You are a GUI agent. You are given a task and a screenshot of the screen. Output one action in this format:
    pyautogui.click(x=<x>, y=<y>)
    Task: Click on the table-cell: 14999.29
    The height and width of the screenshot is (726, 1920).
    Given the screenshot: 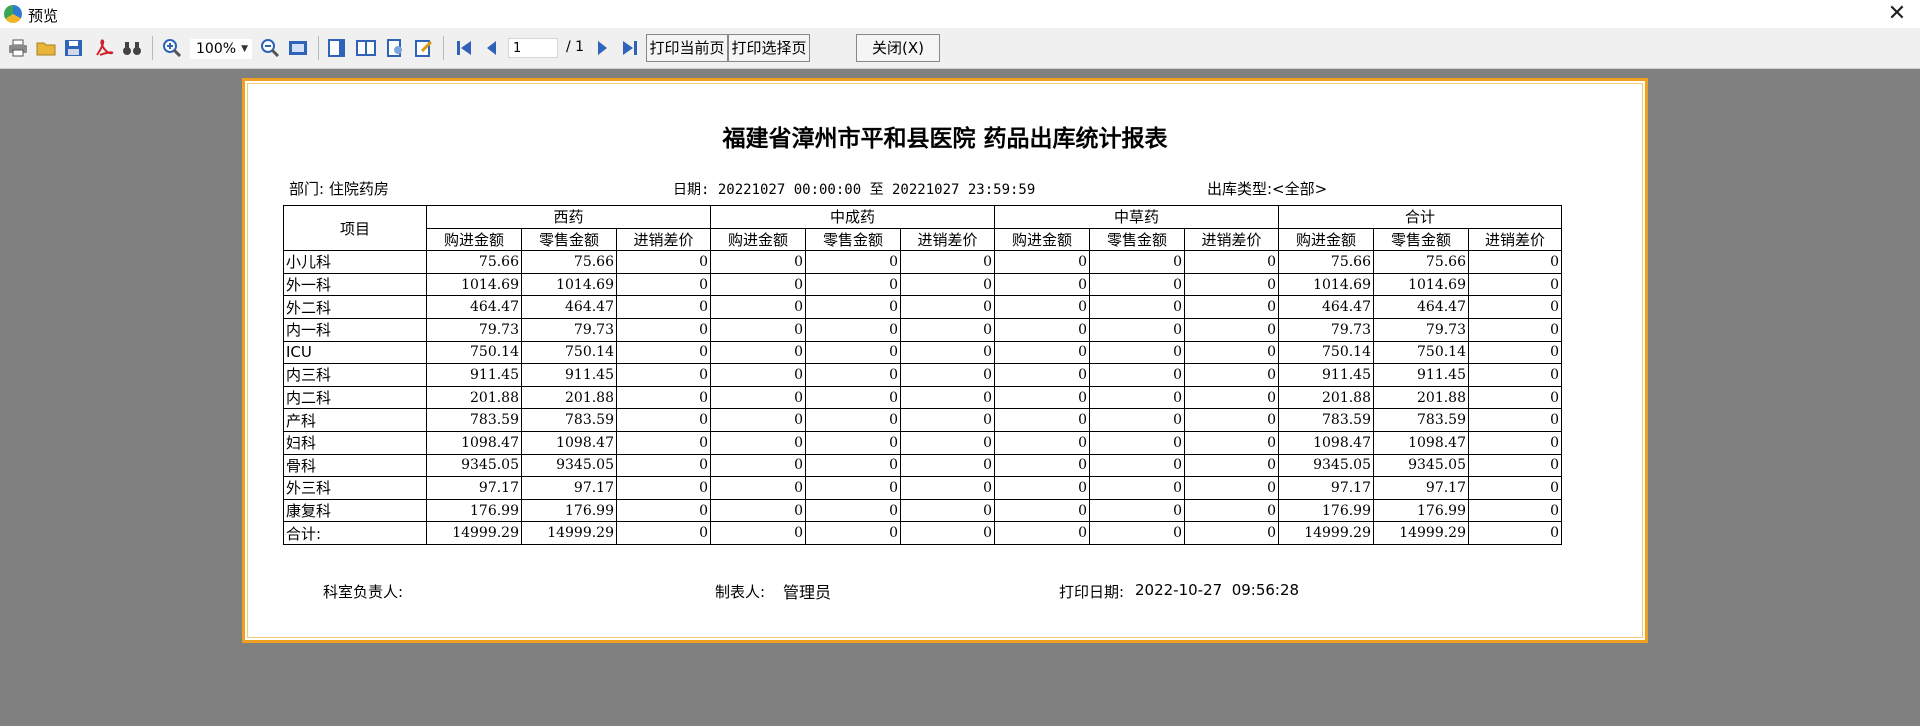 What is the action you would take?
    pyautogui.click(x=1326, y=533)
    